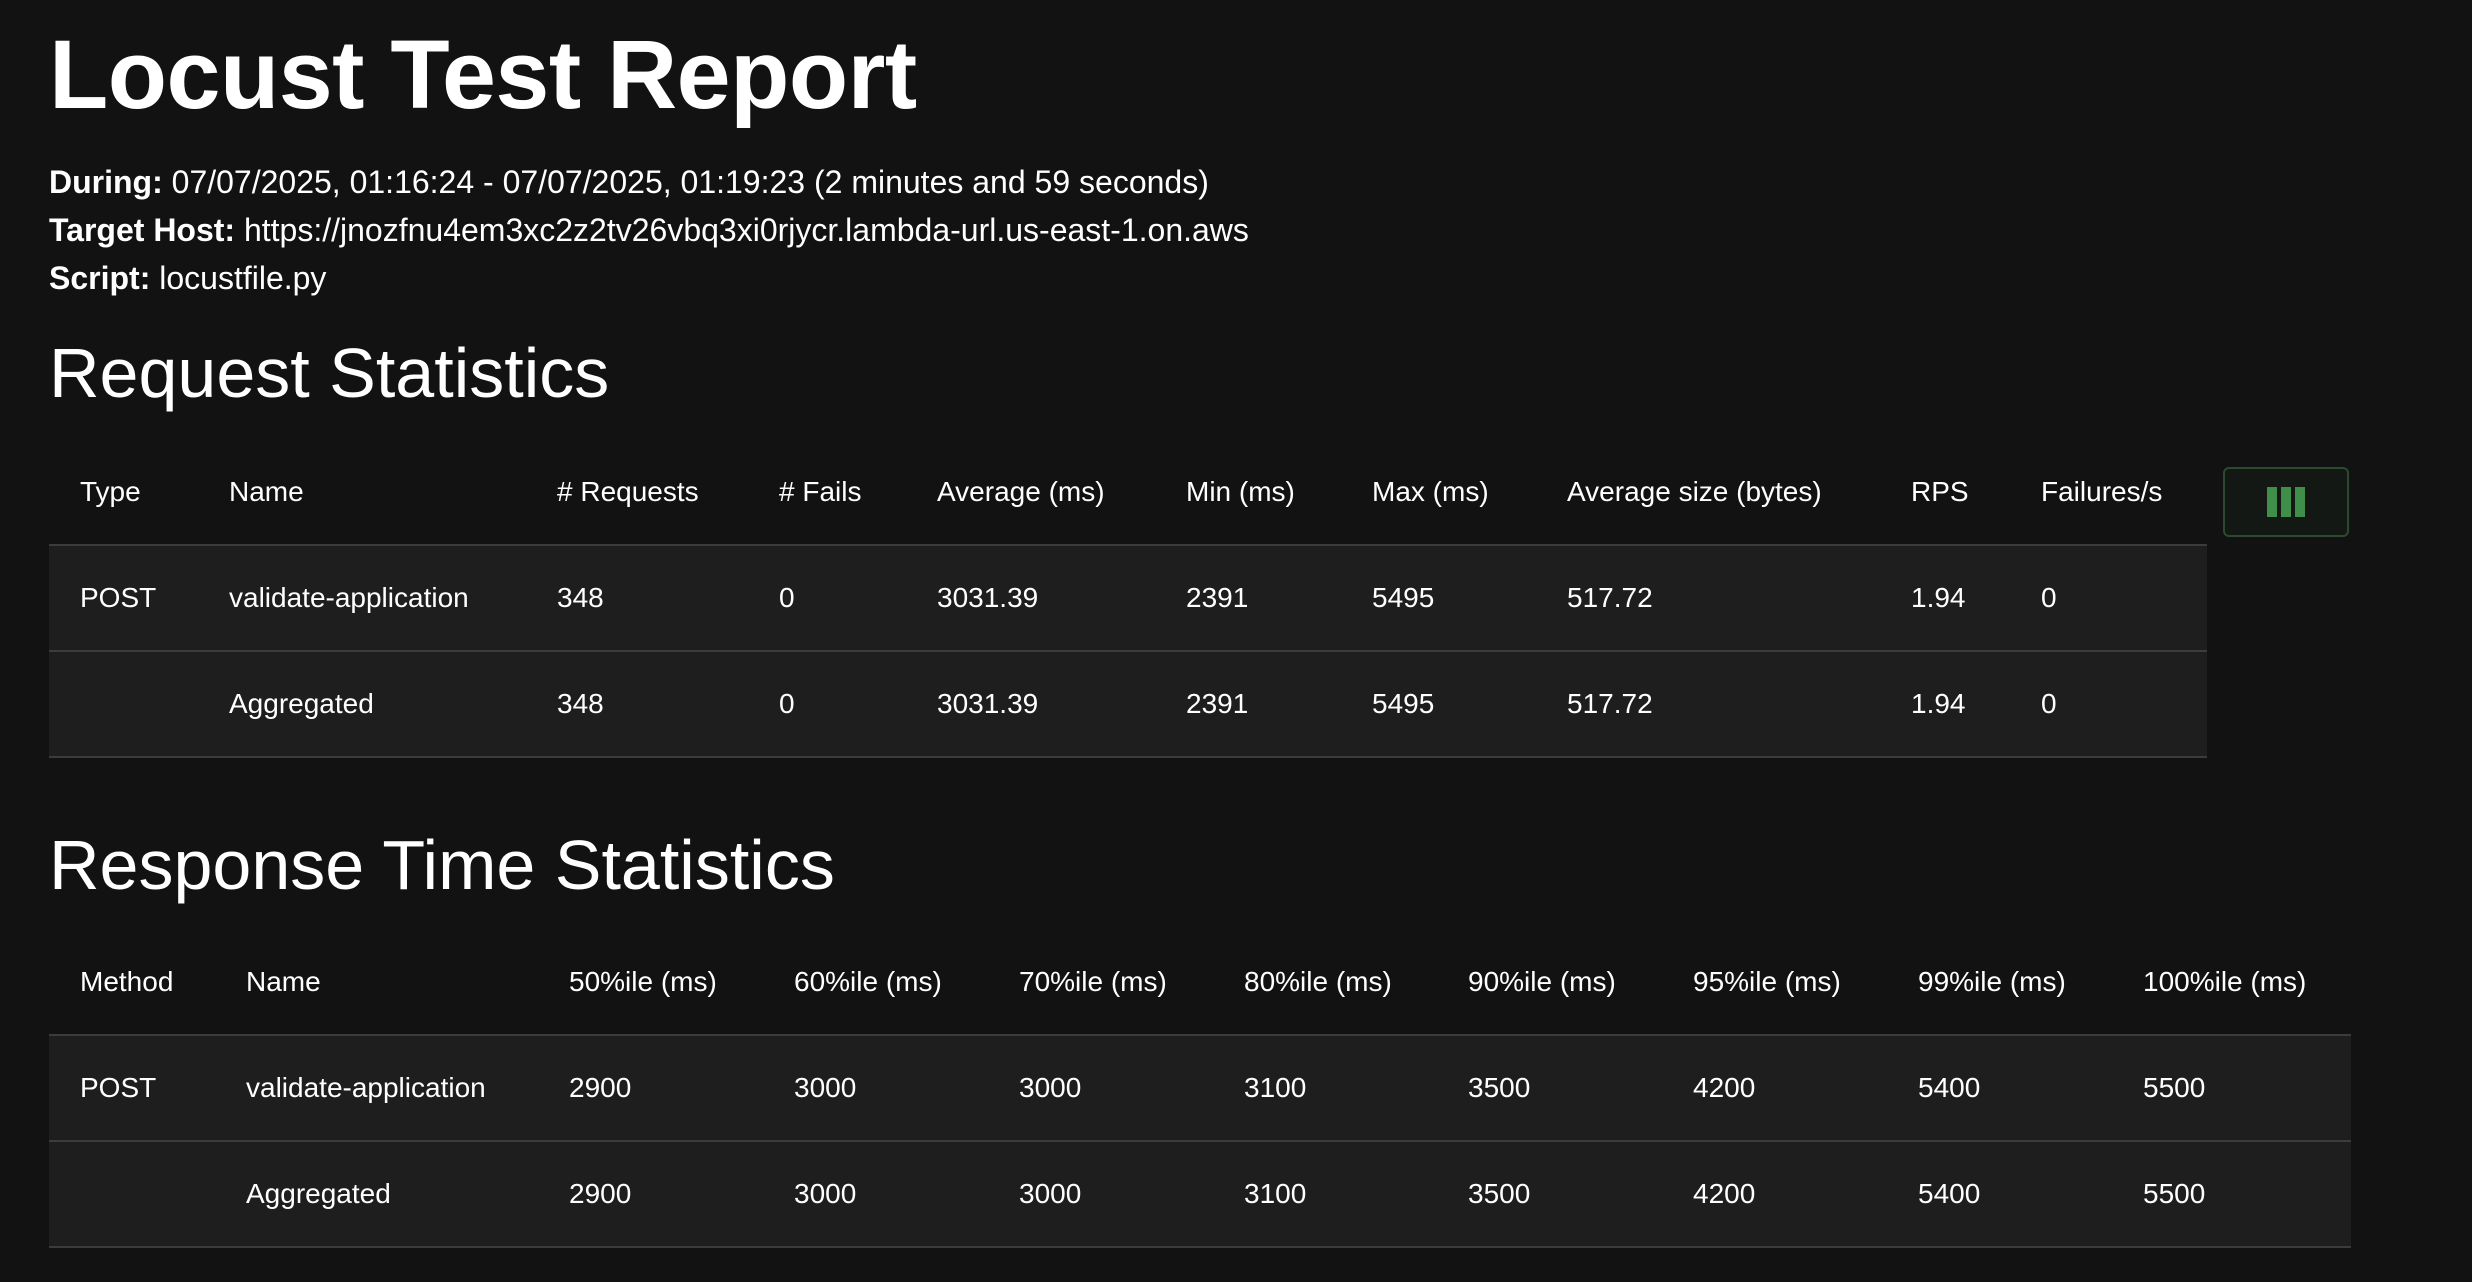 The width and height of the screenshot is (2472, 1282). Describe the element at coordinates (637, 492) in the screenshot. I see `column-header-requests: # Requests` at that location.